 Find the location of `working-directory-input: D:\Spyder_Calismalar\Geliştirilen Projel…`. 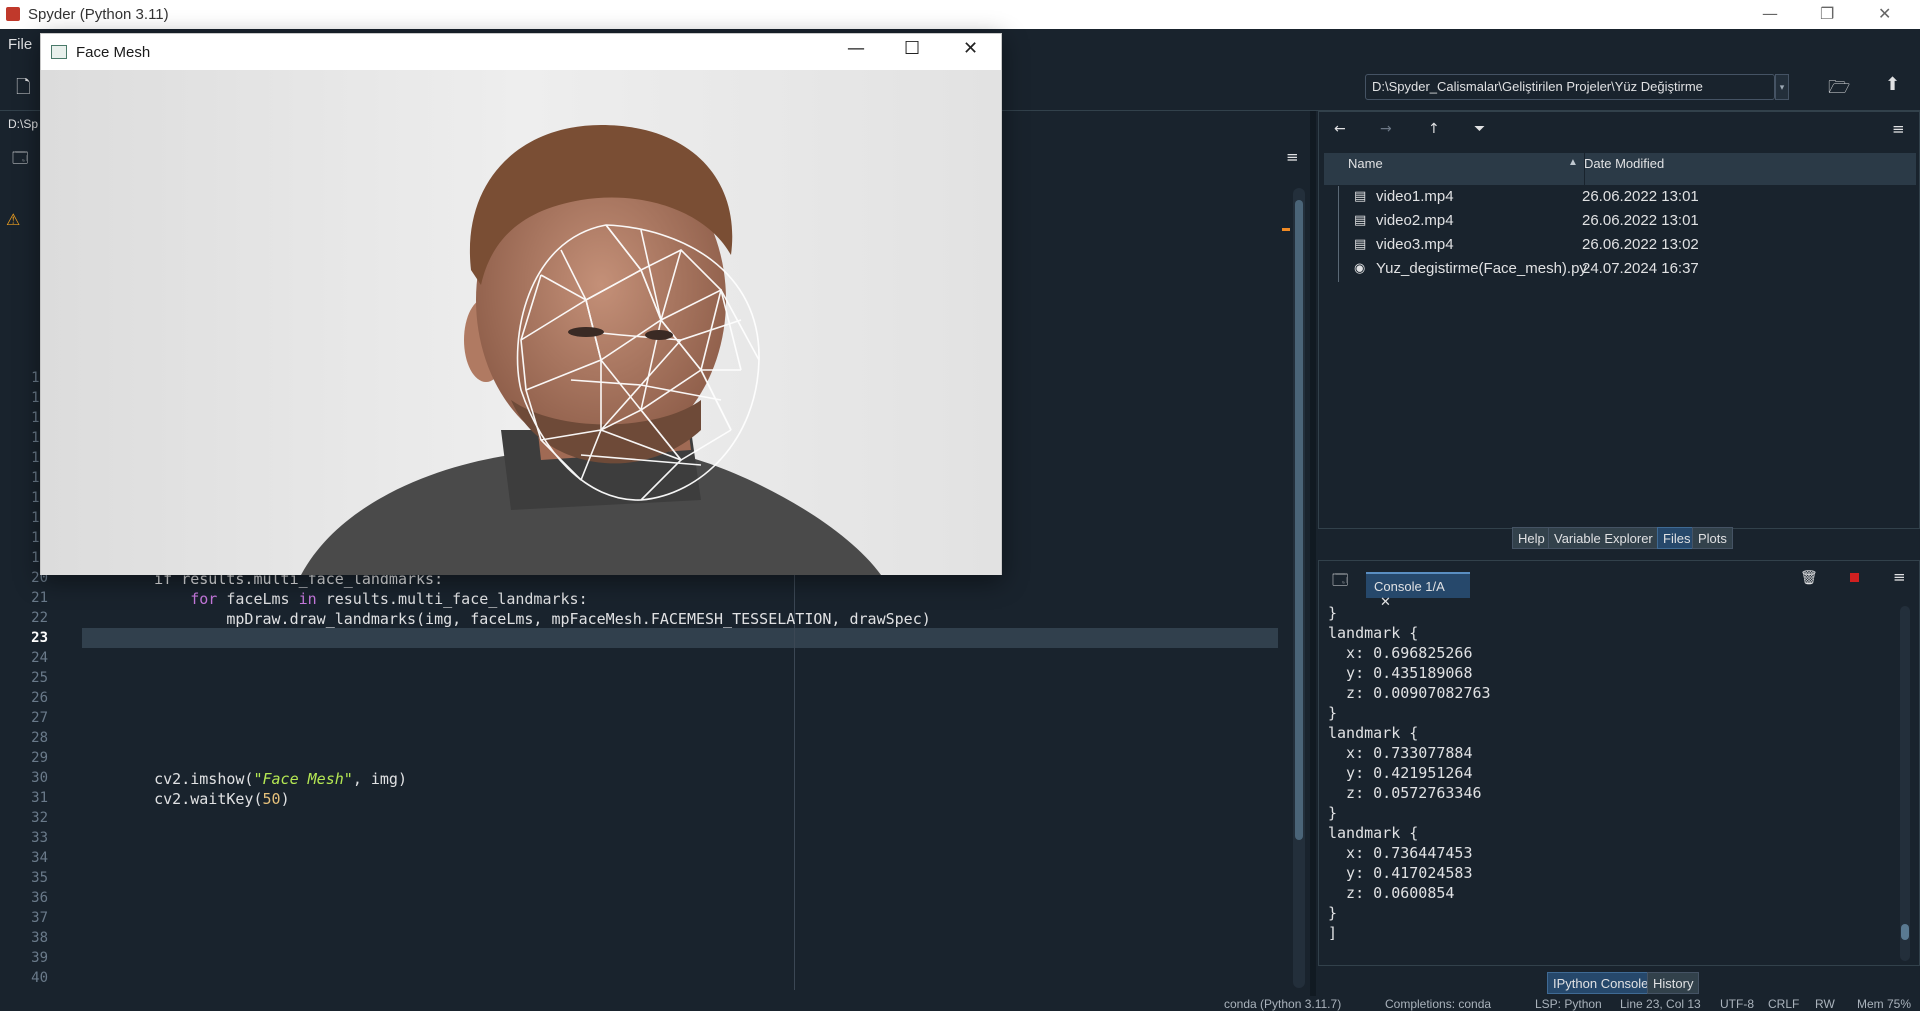

working-directory-input: D:\Spyder_Calismalar\Geliştirilen Projel… is located at coordinates (1570, 87).